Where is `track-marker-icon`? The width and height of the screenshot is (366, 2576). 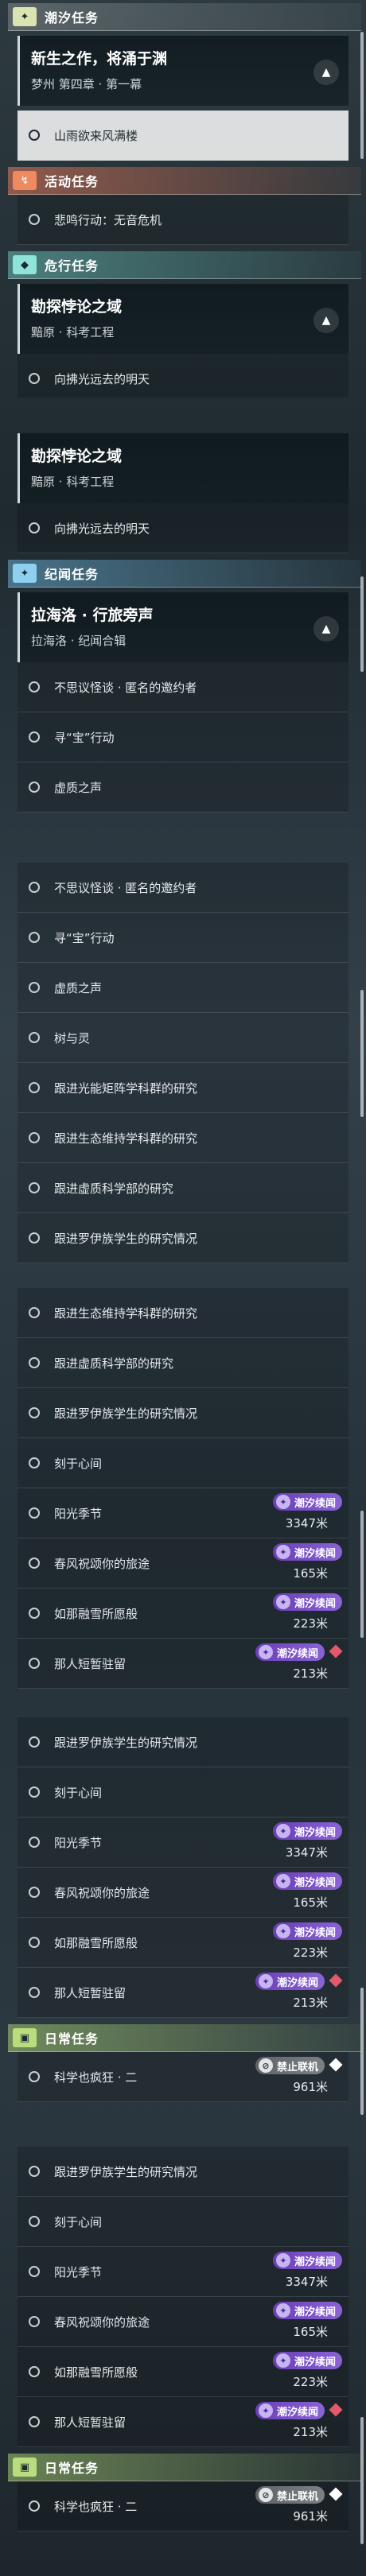
track-marker-icon is located at coordinates (336, 1981).